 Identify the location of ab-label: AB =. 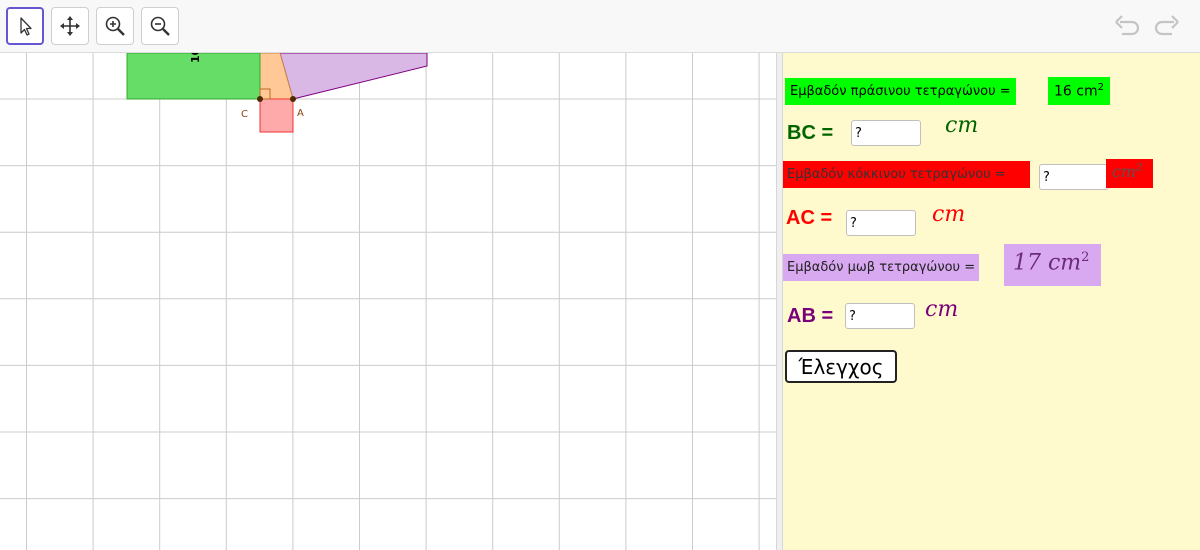
(810, 316).